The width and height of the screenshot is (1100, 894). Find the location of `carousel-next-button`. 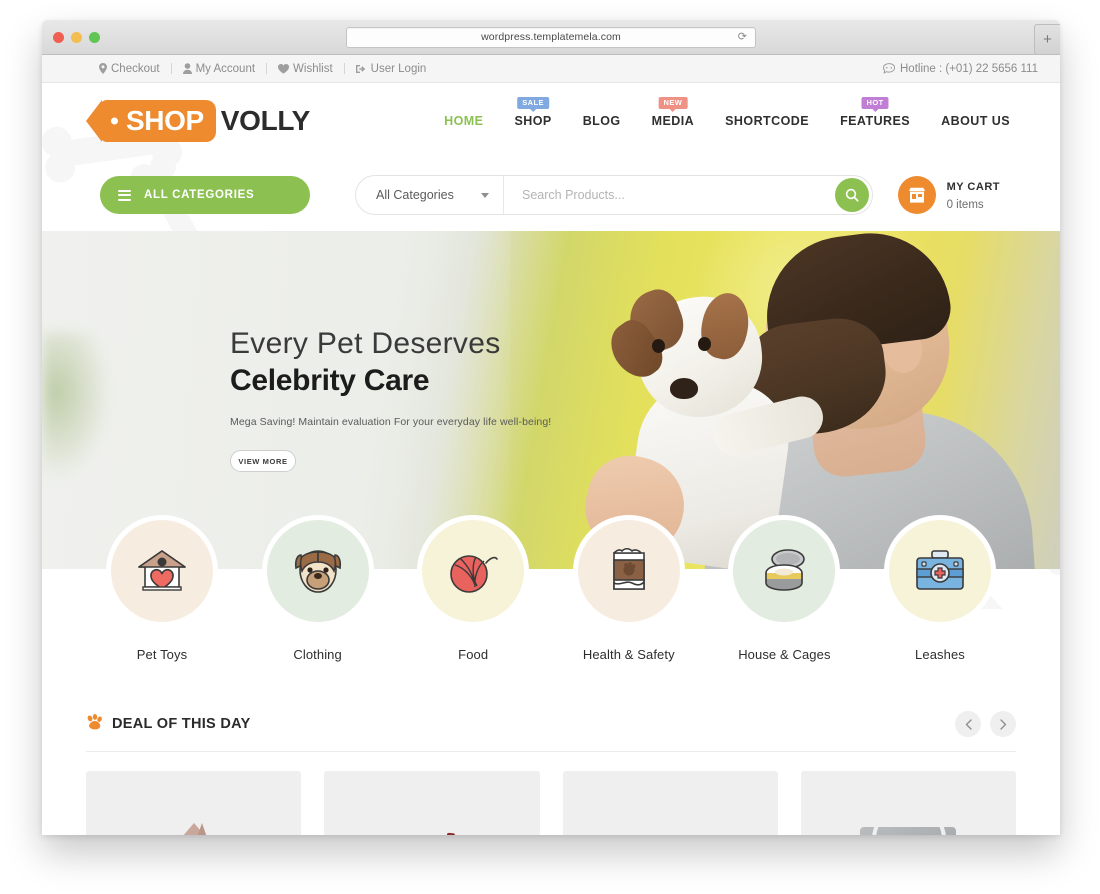

carousel-next-button is located at coordinates (1003, 724).